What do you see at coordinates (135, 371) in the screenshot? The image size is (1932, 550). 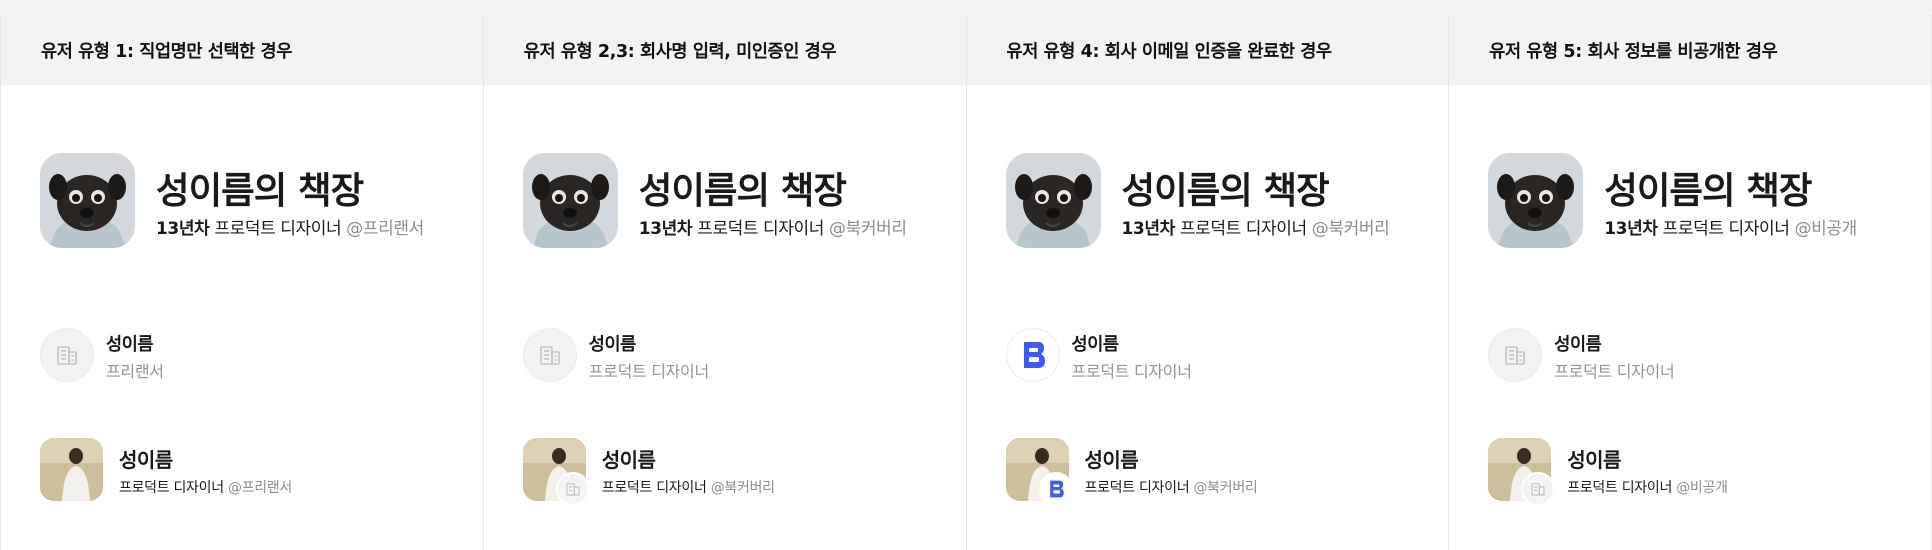 I see `user-affiliation: 프리랜서` at bounding box center [135, 371].